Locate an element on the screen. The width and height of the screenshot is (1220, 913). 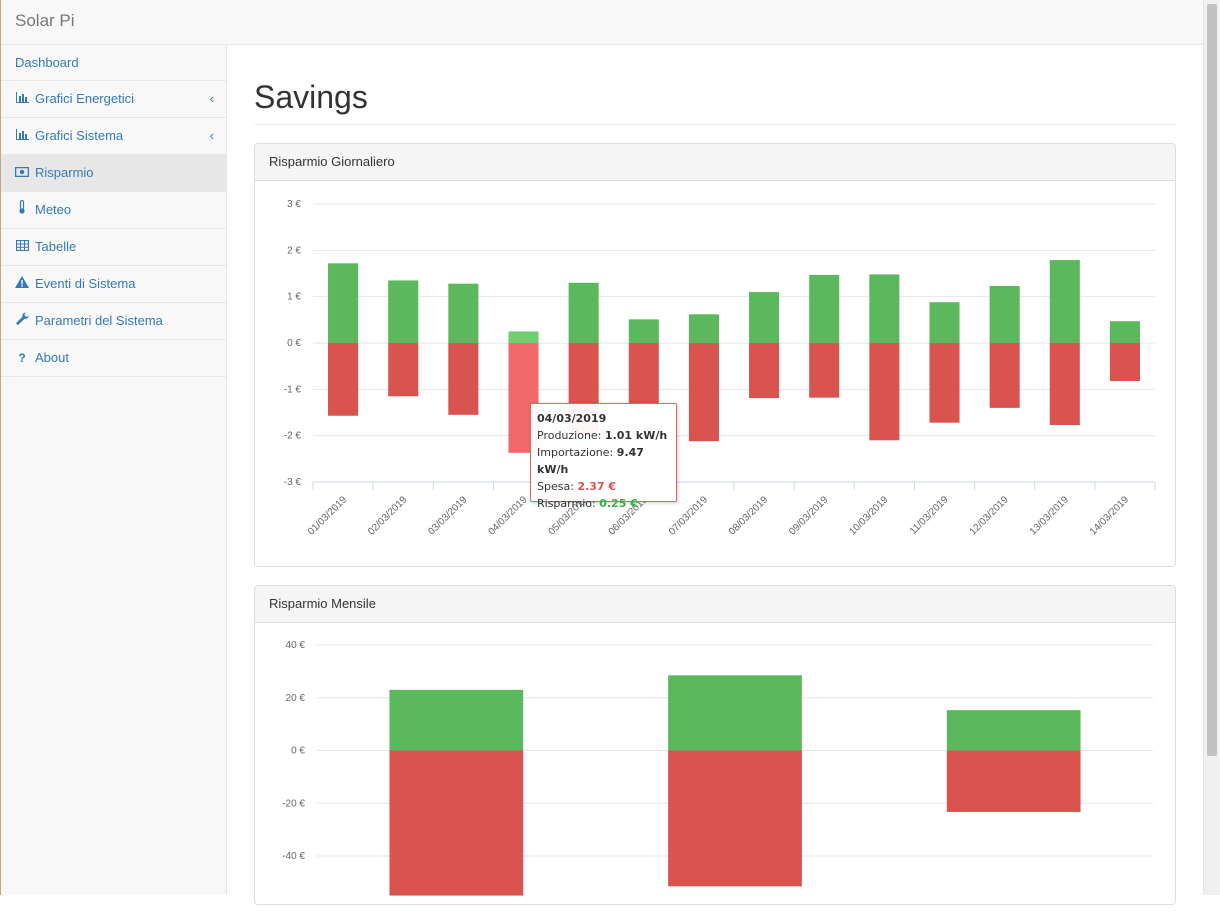
tooltip-label: Risparmio: is located at coordinates (566, 503).